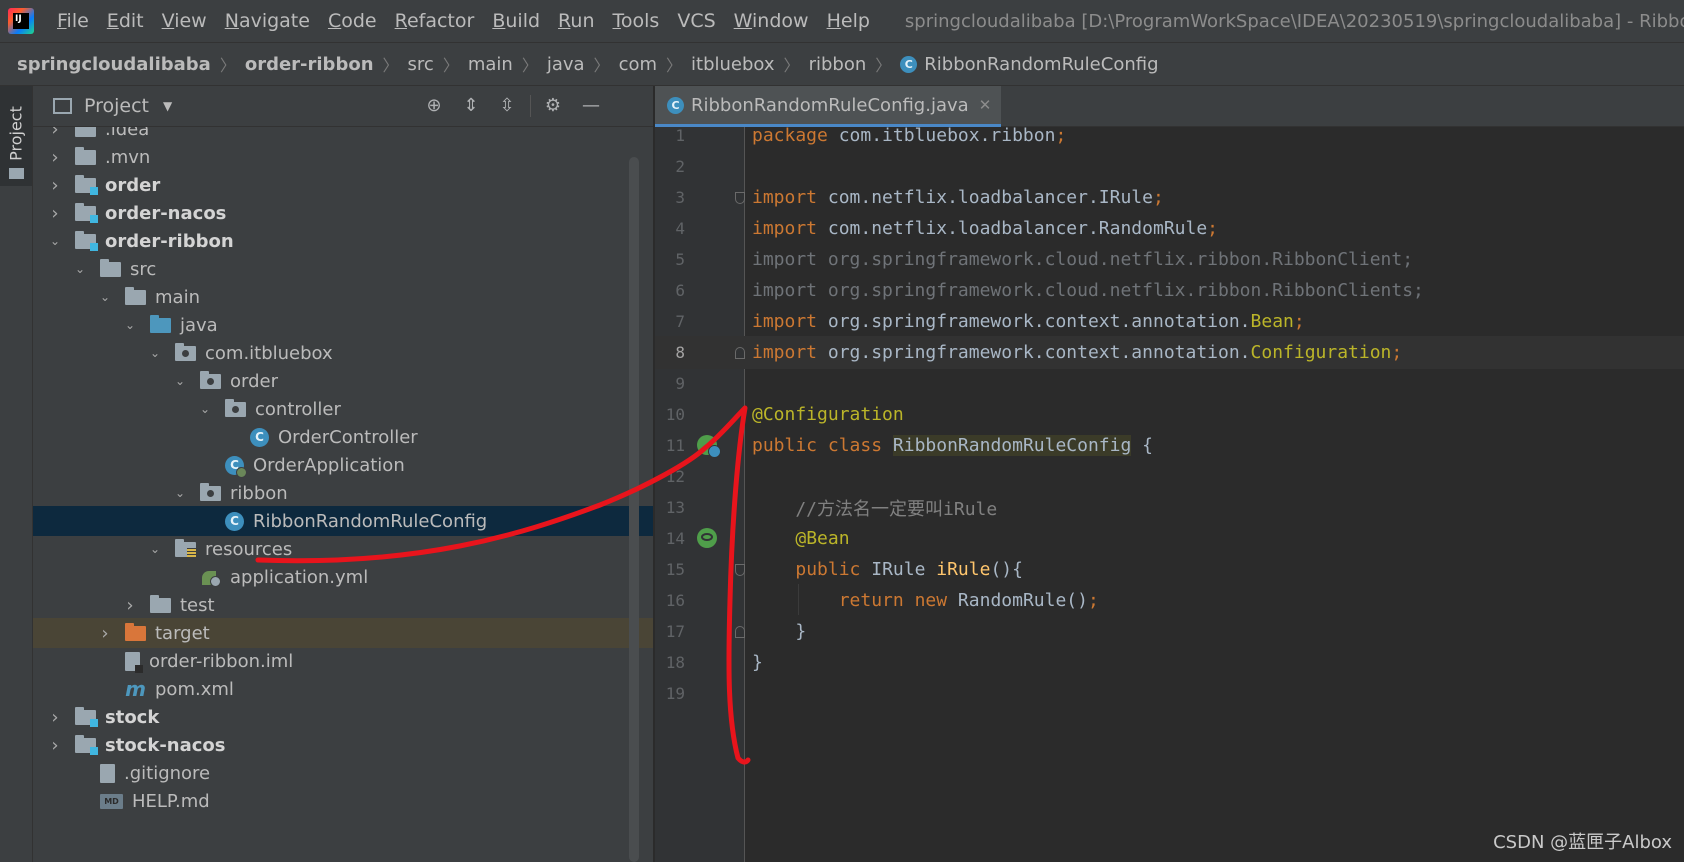 The width and height of the screenshot is (1684, 862). Describe the element at coordinates (1169, 662) in the screenshot. I see `code-line: 18}` at that location.